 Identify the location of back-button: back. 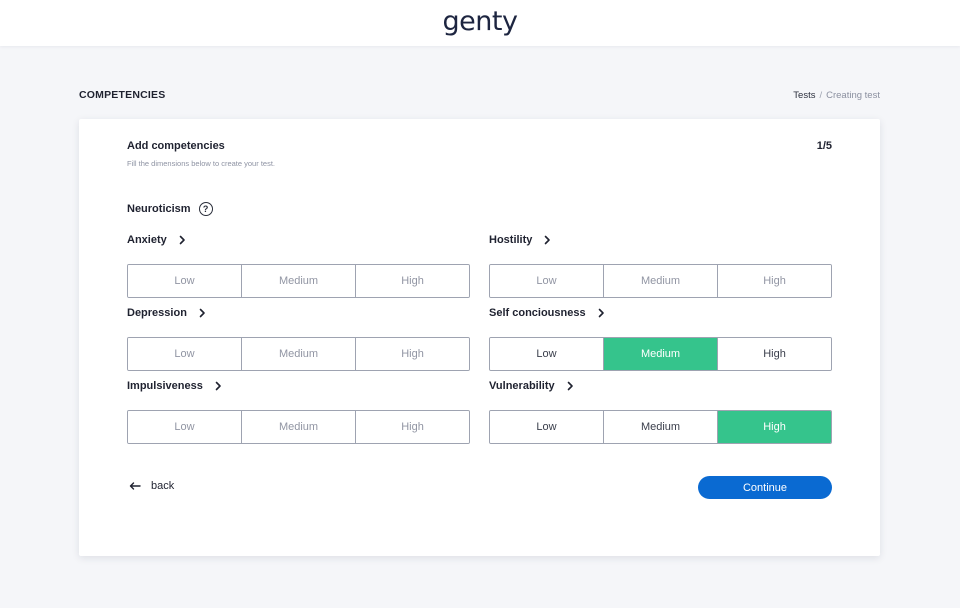
(151, 486).